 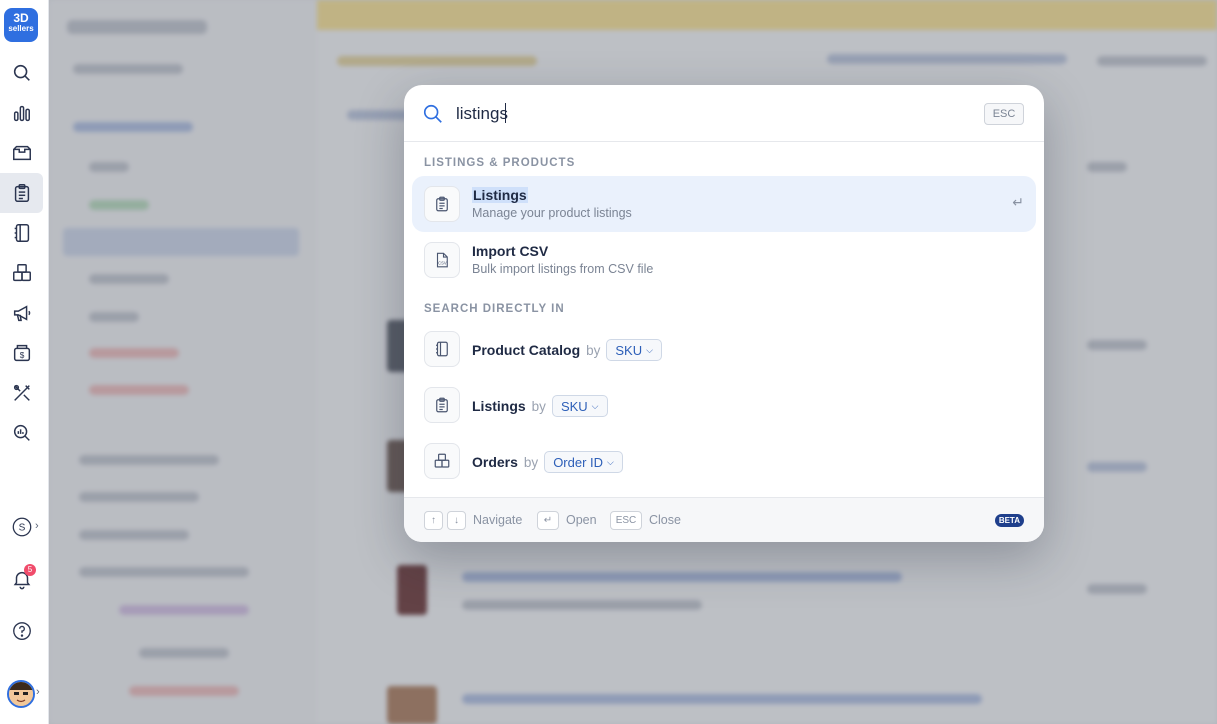 I want to click on search-in-label: Orders by Order ID ⌵, so click(x=547, y=462).